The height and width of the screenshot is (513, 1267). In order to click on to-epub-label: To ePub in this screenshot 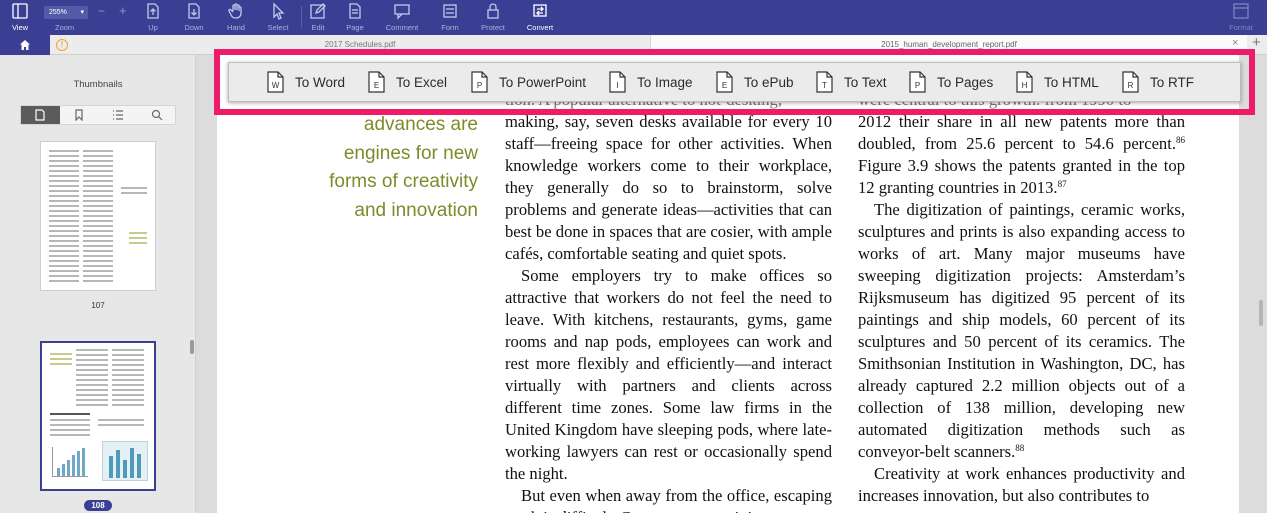, I will do `click(769, 82)`.